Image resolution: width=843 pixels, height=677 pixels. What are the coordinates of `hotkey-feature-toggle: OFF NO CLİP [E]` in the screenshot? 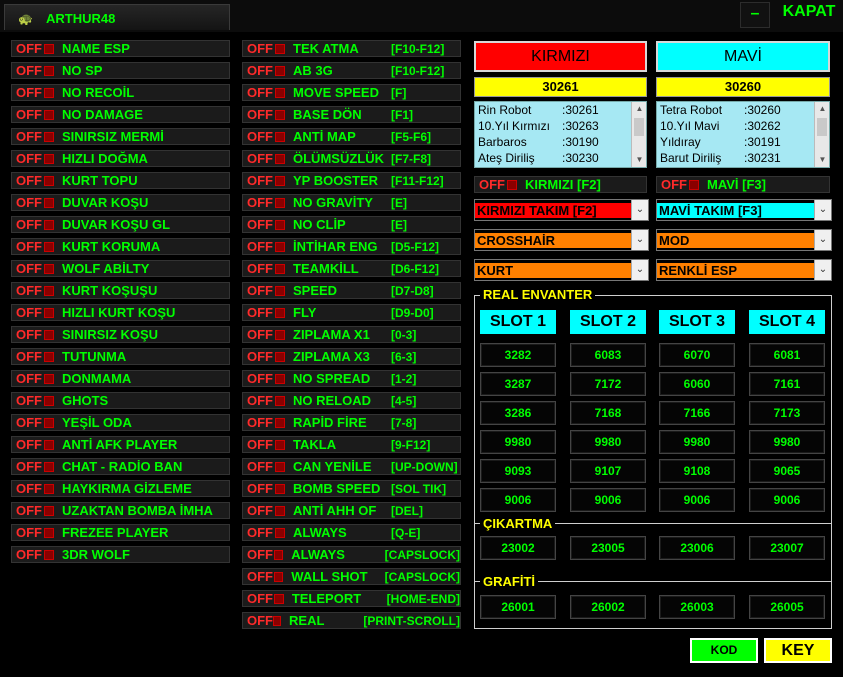 It's located at (351, 224).